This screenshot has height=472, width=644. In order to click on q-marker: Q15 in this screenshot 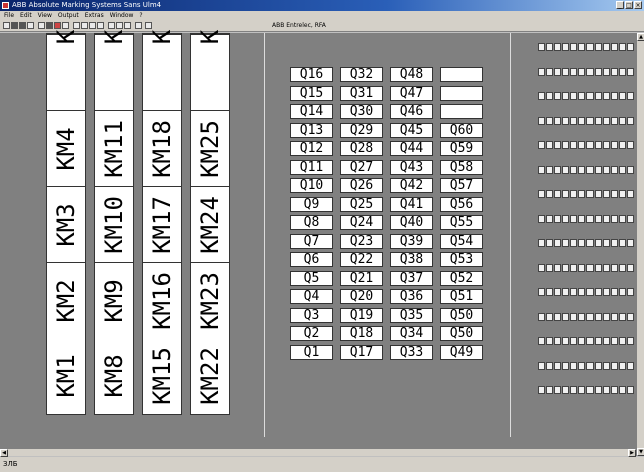, I will do `click(311, 93)`.